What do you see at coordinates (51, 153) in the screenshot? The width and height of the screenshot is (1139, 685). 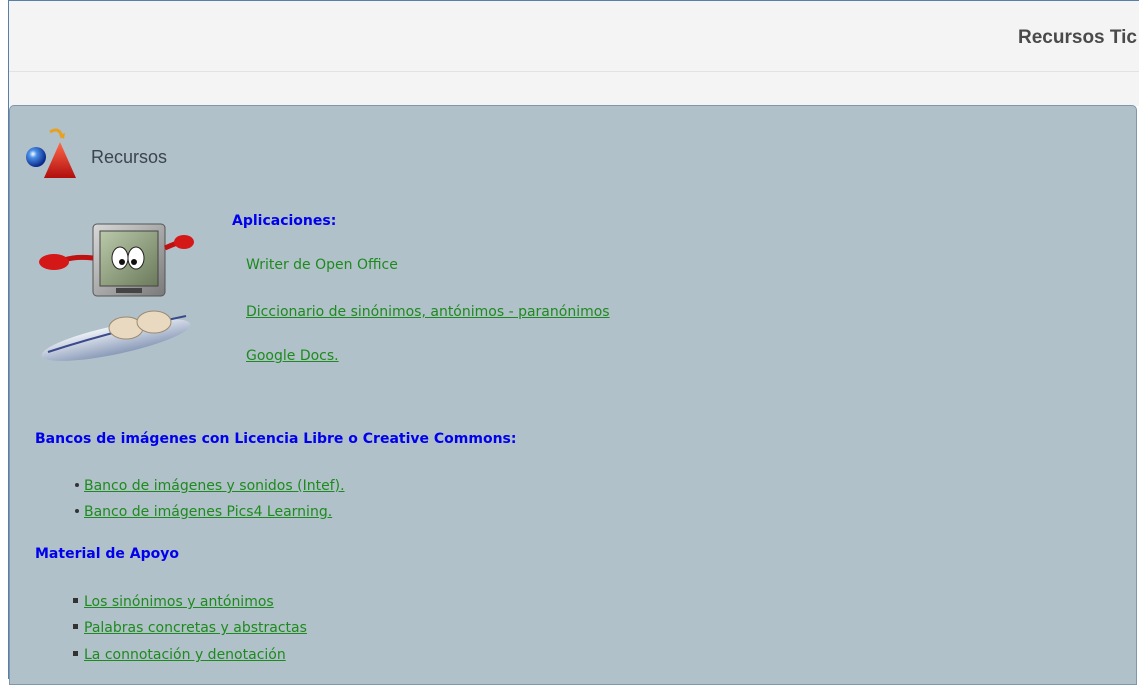 I see `shapes-logo-icon` at bounding box center [51, 153].